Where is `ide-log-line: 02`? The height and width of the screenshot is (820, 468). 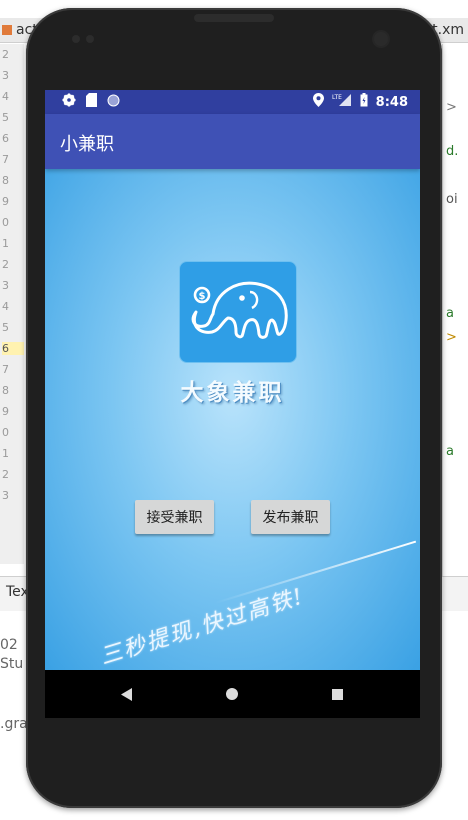
ide-log-line: 02 is located at coordinates (9, 645).